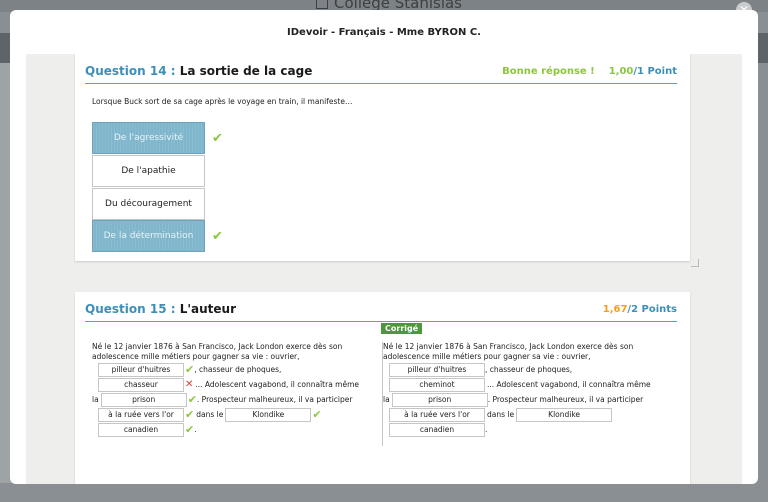 Image resolution: width=768 pixels, height=502 pixels. Describe the element at coordinates (141, 384) in the screenshot. I see `blank-2-student: chasseur` at that location.